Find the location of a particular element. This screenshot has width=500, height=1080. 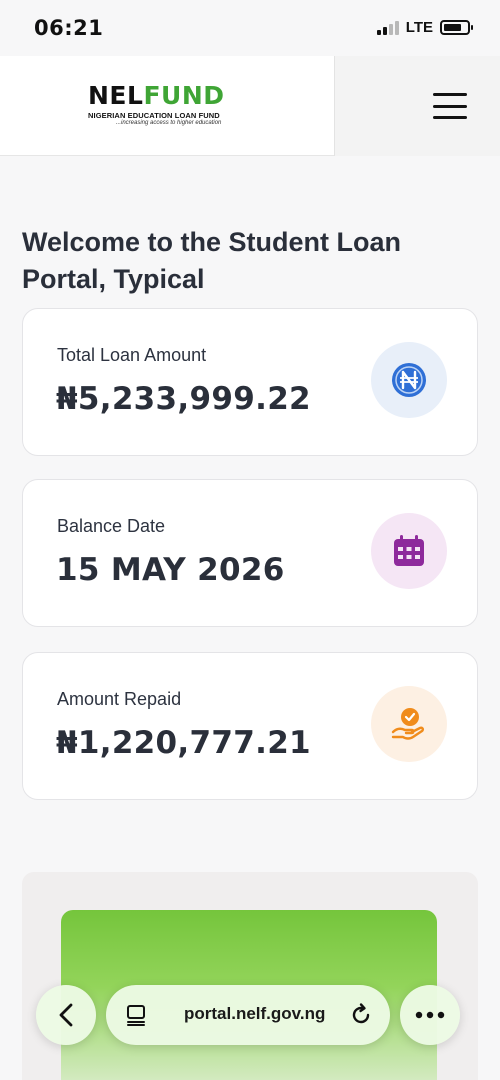

header-menu-area is located at coordinates (417, 106).